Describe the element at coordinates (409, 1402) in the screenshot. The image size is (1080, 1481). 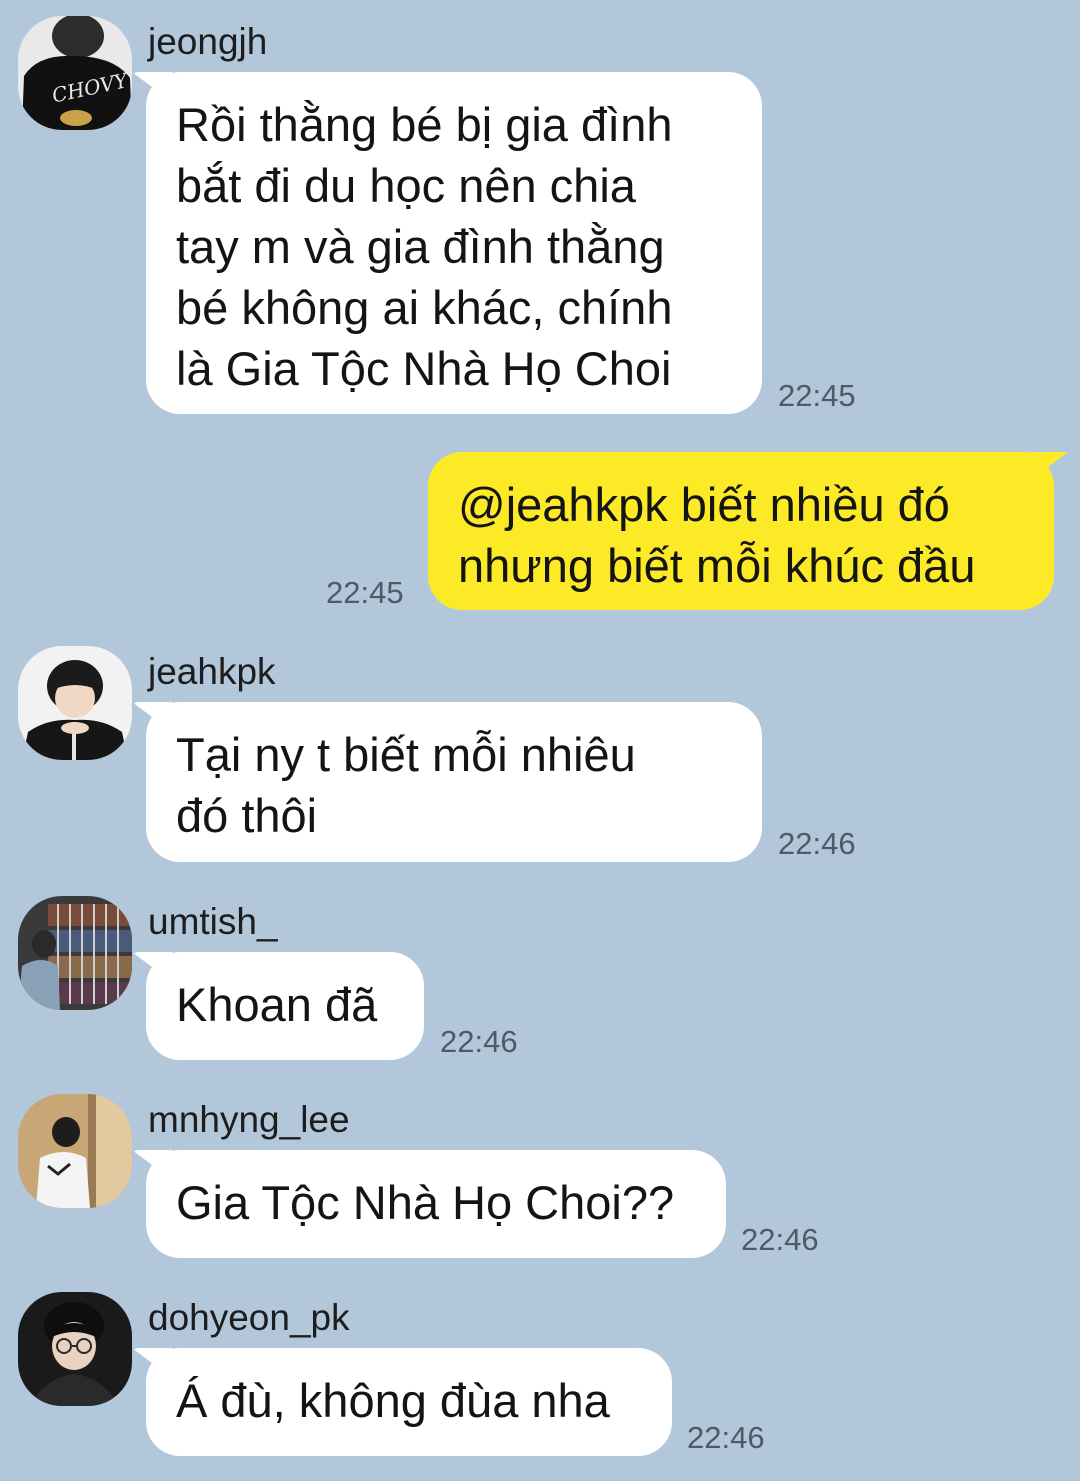
I see `message-bubble: Á đù, không đùa nha` at that location.